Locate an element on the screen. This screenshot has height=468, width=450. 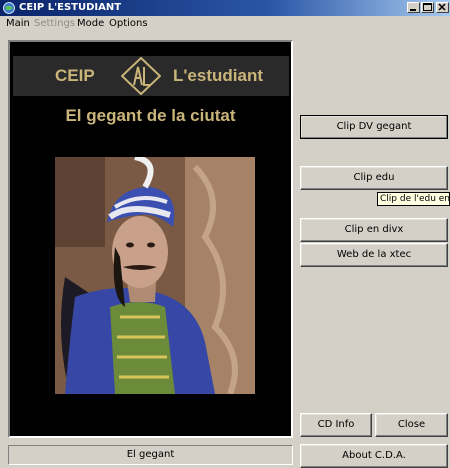
school-logo-icon is located at coordinates (141, 76).